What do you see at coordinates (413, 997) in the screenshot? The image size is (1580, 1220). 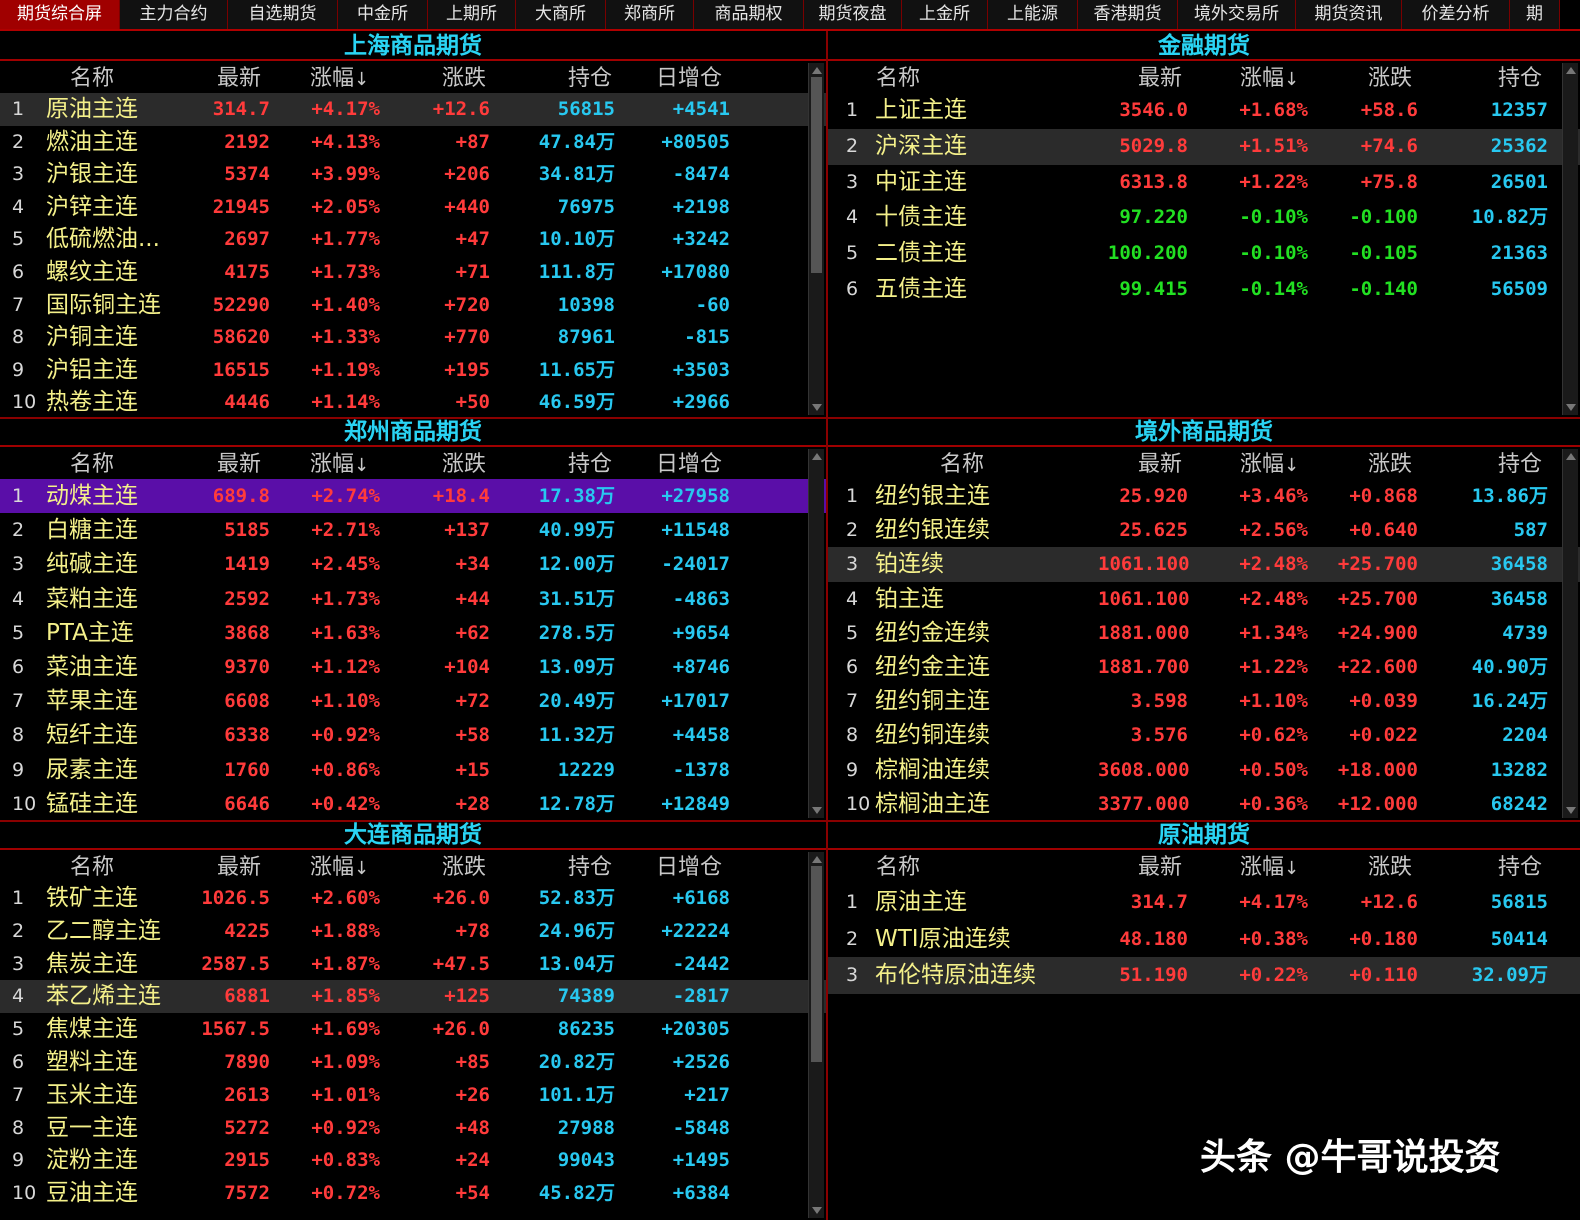 I see `table-row: 4 苯乙烯主连 6881 +1.85% +125 74389 -2817` at bounding box center [413, 997].